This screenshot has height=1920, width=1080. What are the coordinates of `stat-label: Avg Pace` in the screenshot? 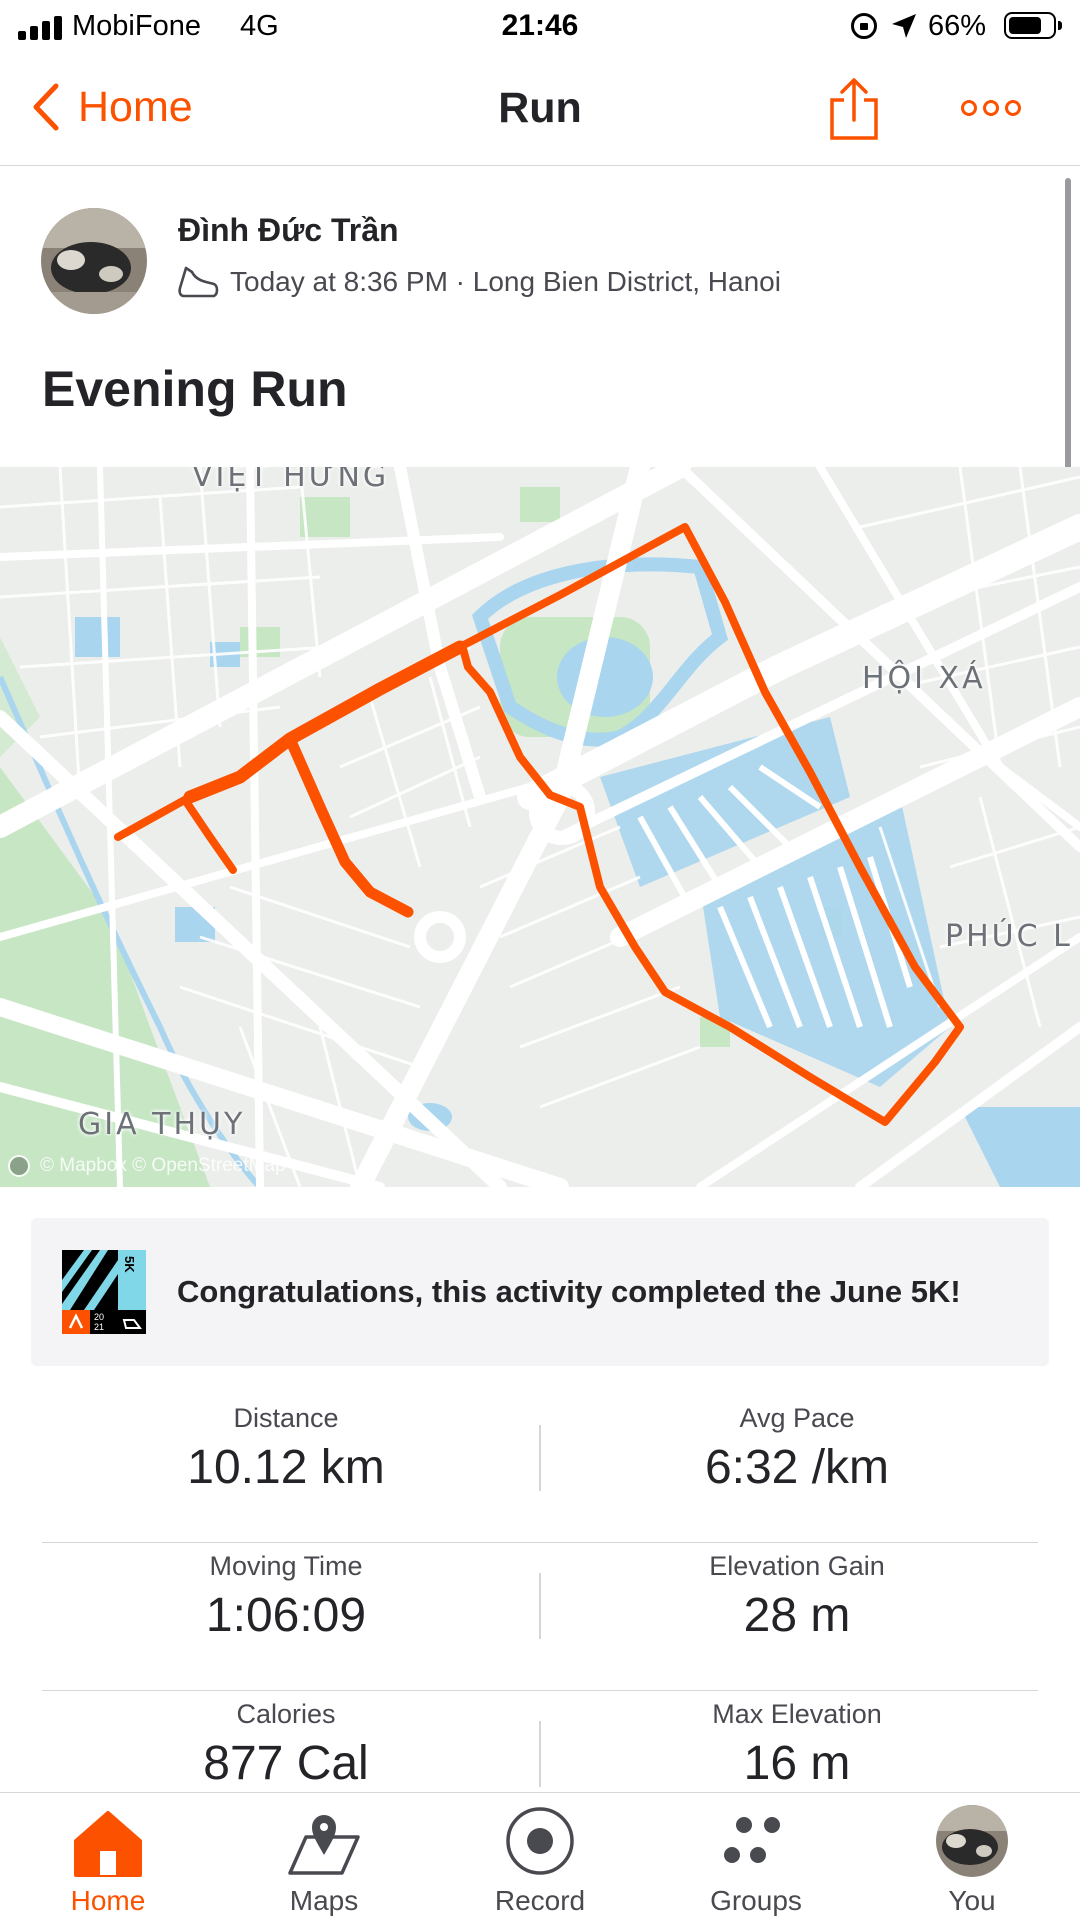 It's located at (797, 1418).